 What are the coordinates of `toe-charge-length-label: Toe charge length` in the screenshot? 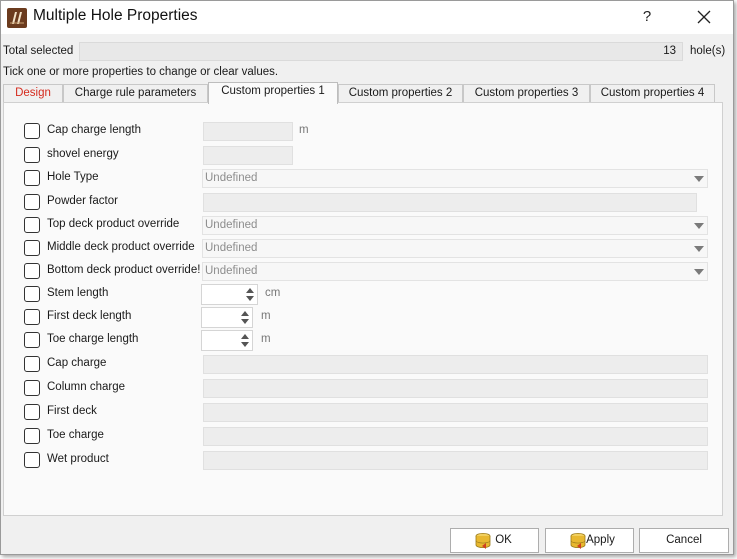 It's located at (93, 339).